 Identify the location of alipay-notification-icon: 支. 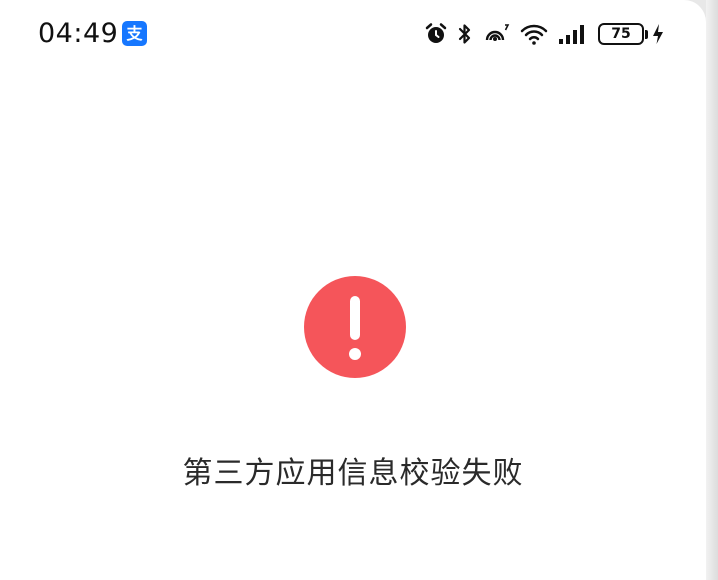
(134, 33).